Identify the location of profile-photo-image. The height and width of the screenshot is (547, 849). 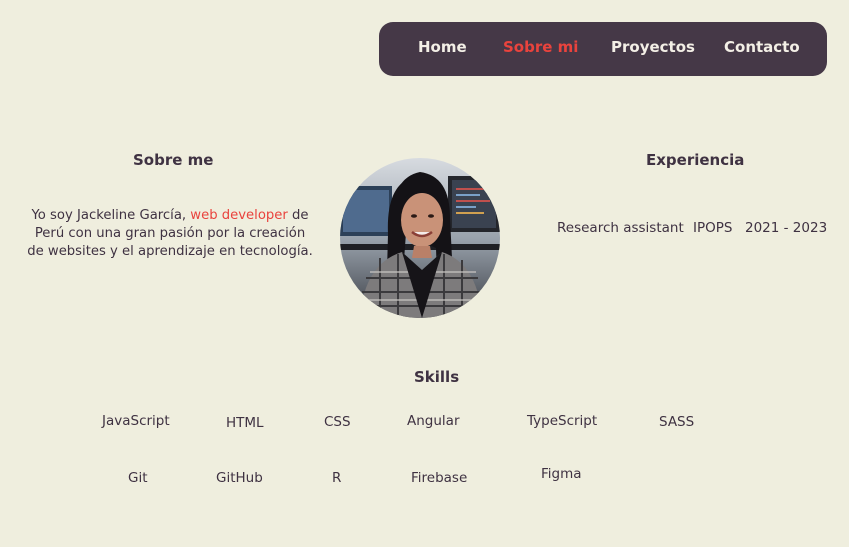
(420, 238).